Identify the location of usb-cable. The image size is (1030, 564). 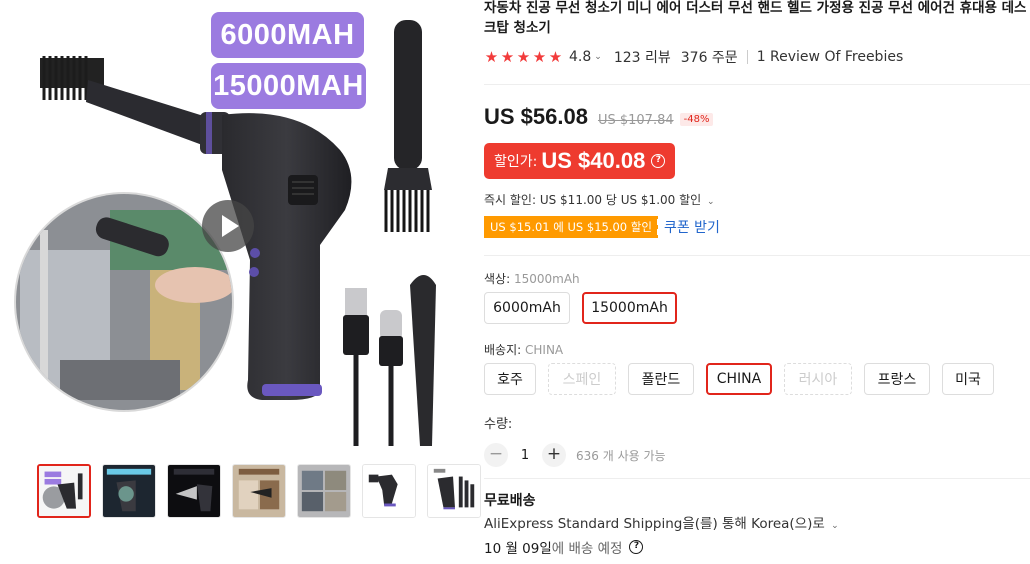
(373, 367).